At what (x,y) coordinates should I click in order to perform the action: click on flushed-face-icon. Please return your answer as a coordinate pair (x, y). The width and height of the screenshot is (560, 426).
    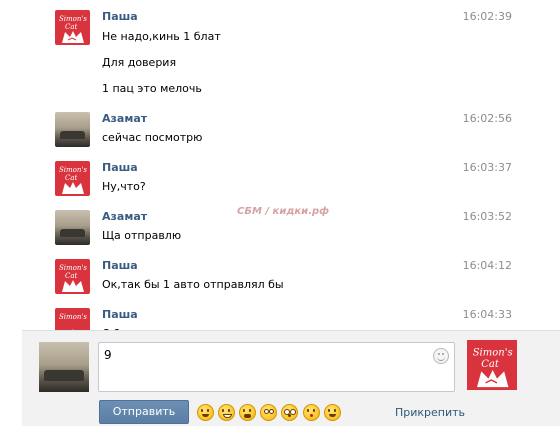
    Looking at the image, I should click on (268, 412).